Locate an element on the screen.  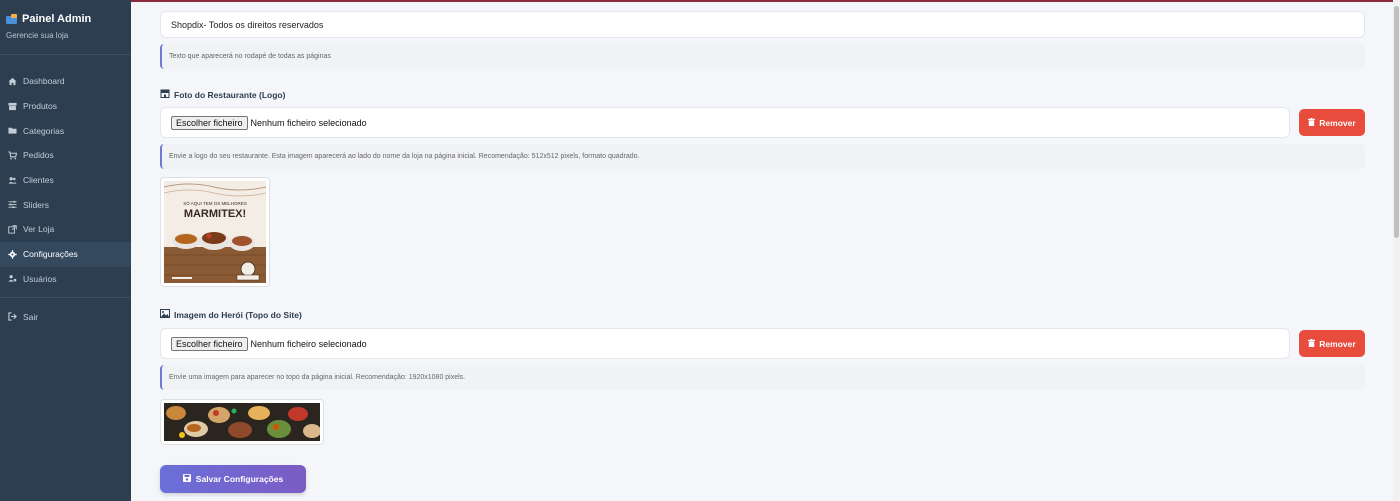
footer-text-value: Shopdix- Todos os direitos reservados is located at coordinates (247, 24).